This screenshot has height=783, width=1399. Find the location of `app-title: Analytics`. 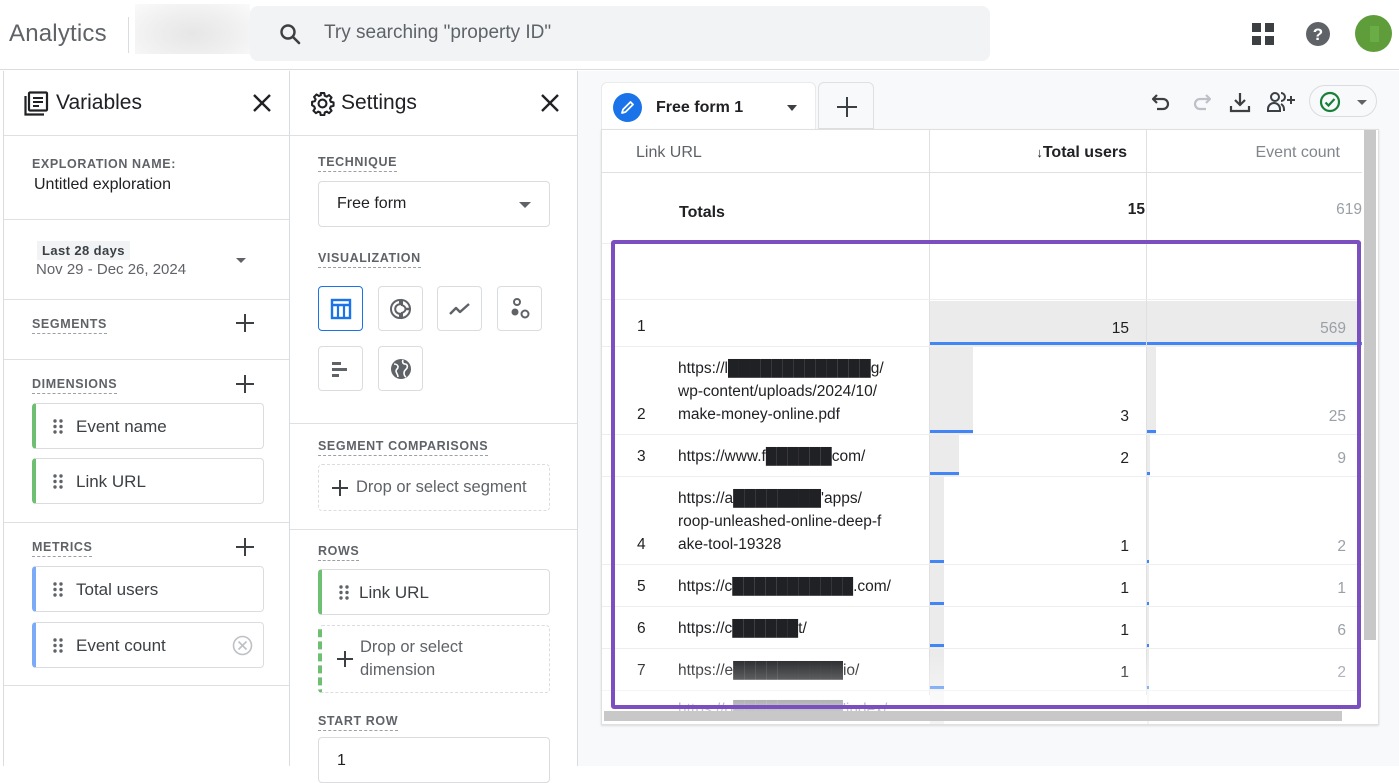

app-title: Analytics is located at coordinates (58, 33).